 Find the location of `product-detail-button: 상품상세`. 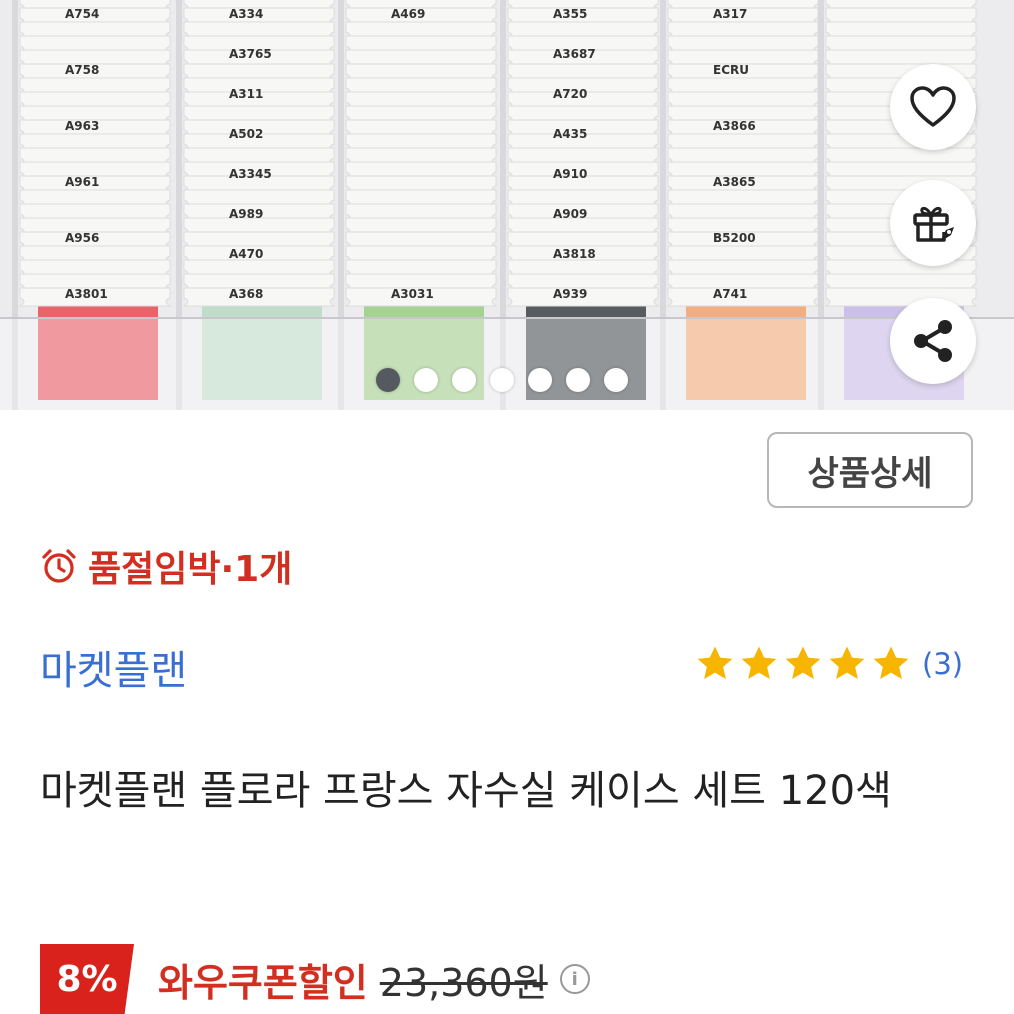

product-detail-button: 상품상세 is located at coordinates (870, 470).